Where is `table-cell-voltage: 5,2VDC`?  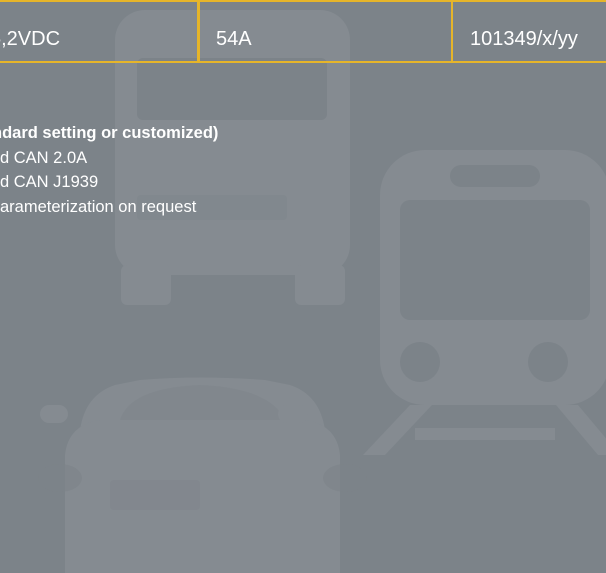 table-cell-voltage: 5,2VDC is located at coordinates (99, 31).